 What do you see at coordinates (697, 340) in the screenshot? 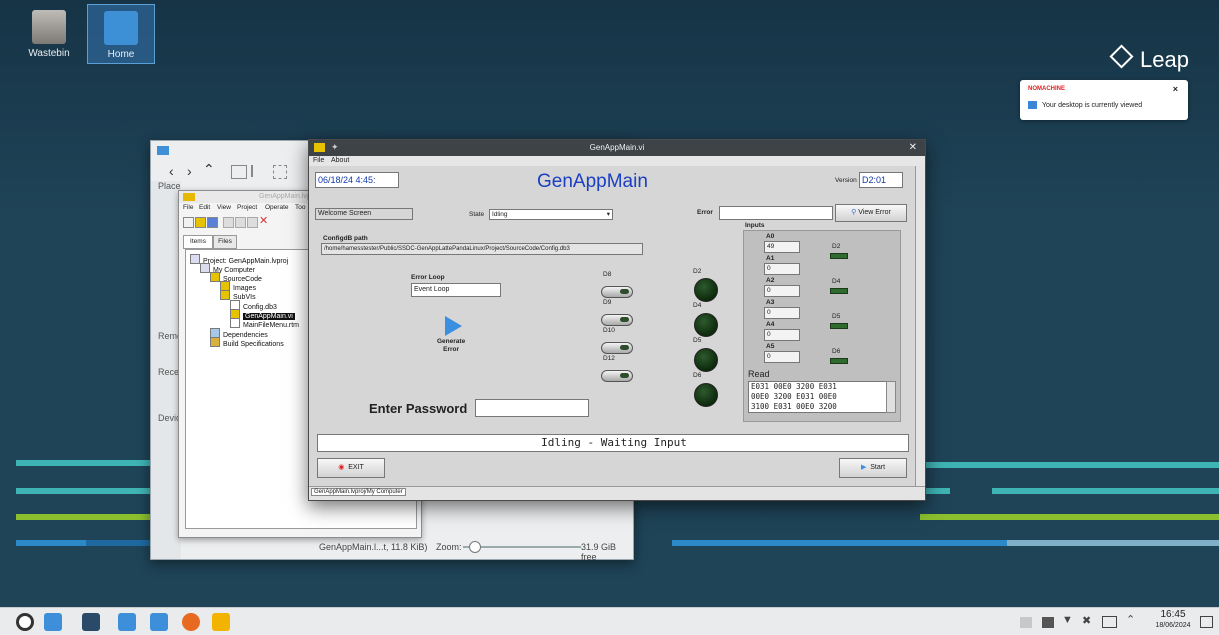
I see `led-label: D5` at bounding box center [697, 340].